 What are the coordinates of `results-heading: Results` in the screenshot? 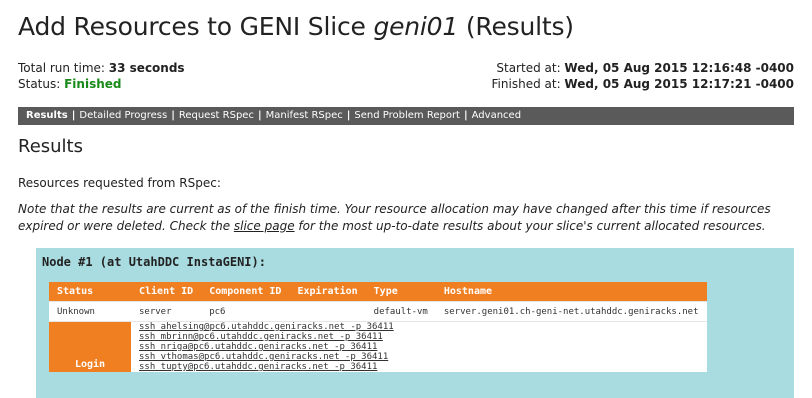 It's located at (50, 146).